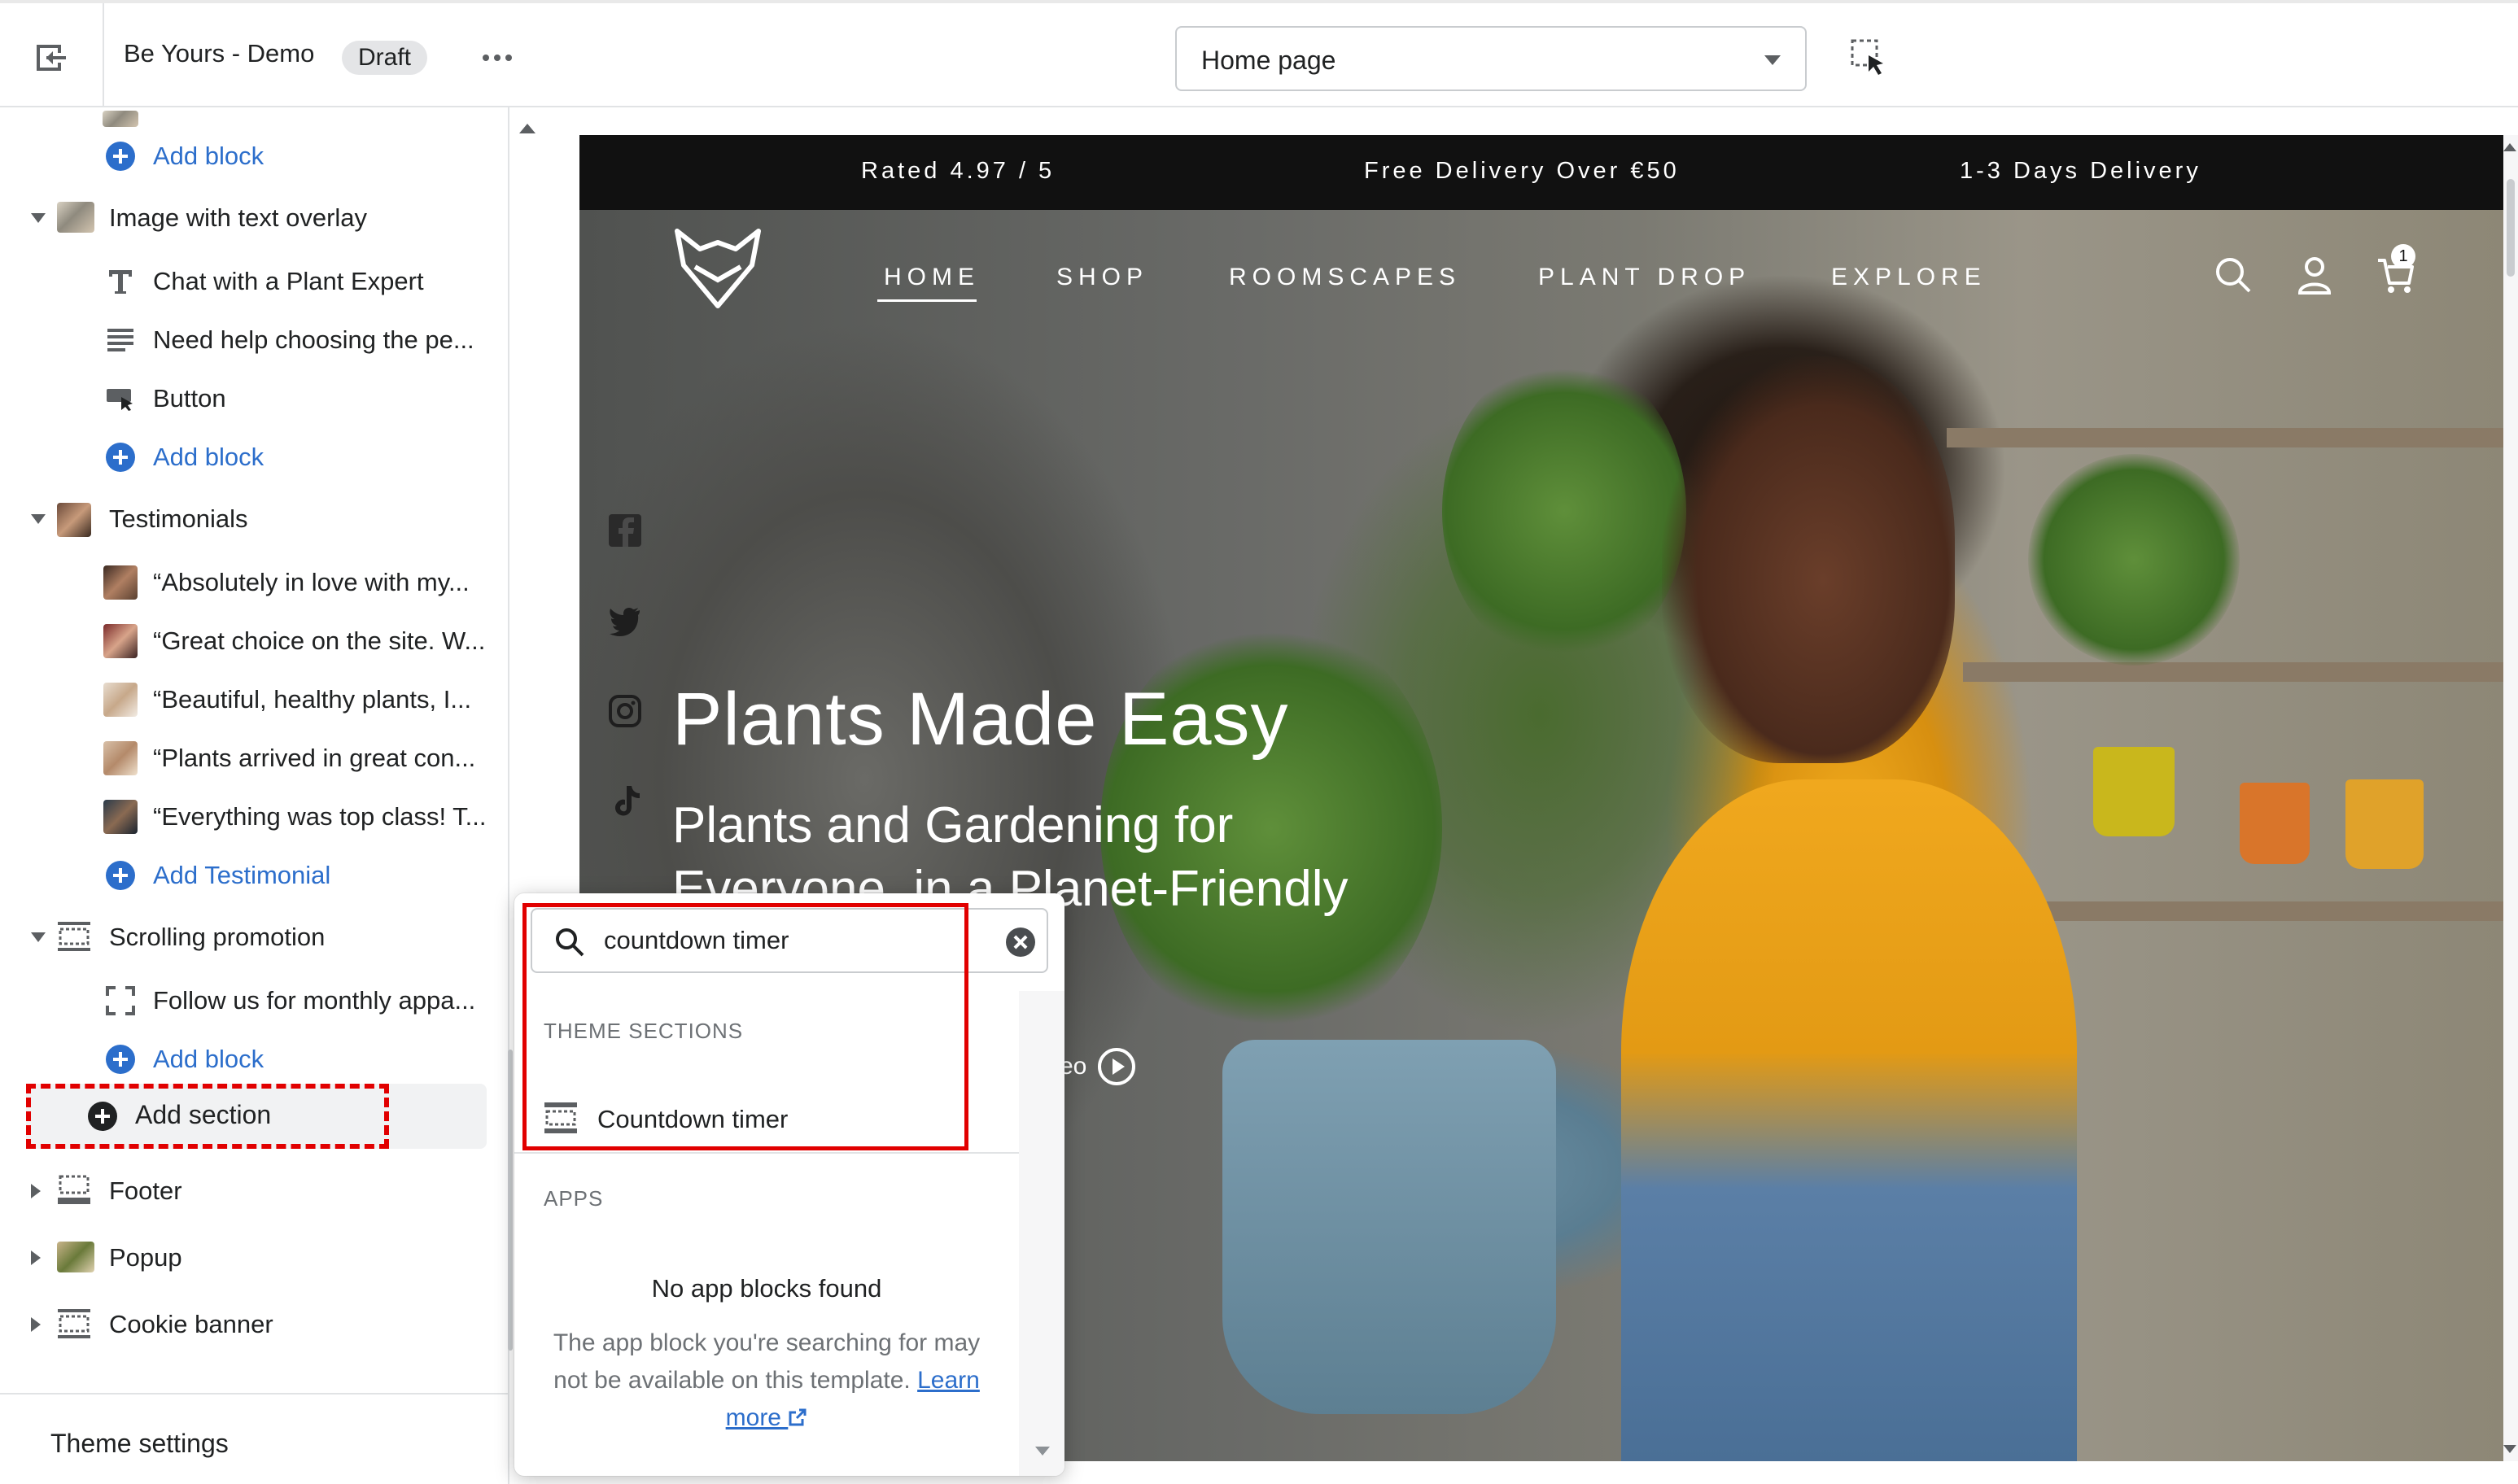  I want to click on cart-count-badge: 1, so click(2403, 256).